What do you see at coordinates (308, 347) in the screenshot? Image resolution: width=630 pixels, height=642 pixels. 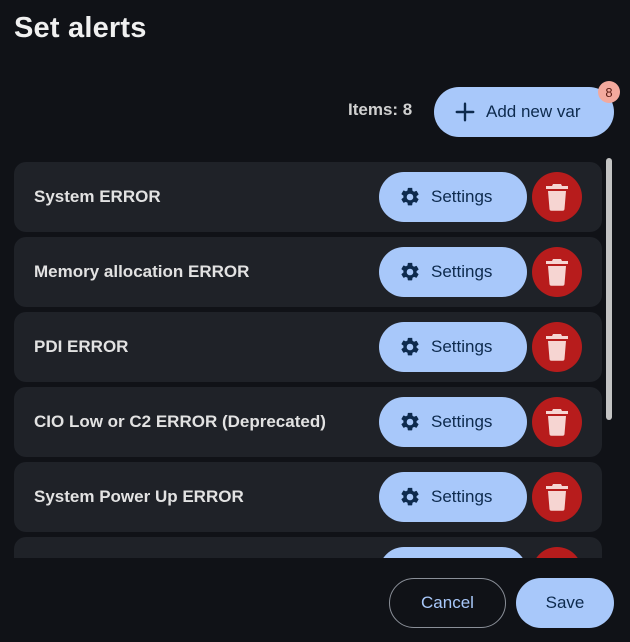 I see `alert-row: PDI ERROR Settings` at bounding box center [308, 347].